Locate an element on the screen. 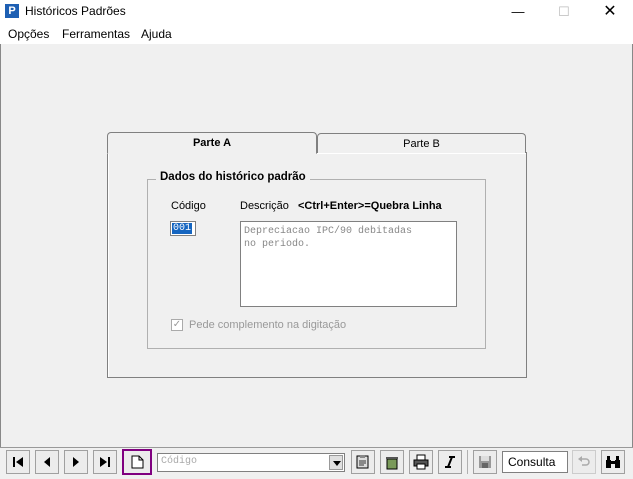  find-button is located at coordinates (613, 462).